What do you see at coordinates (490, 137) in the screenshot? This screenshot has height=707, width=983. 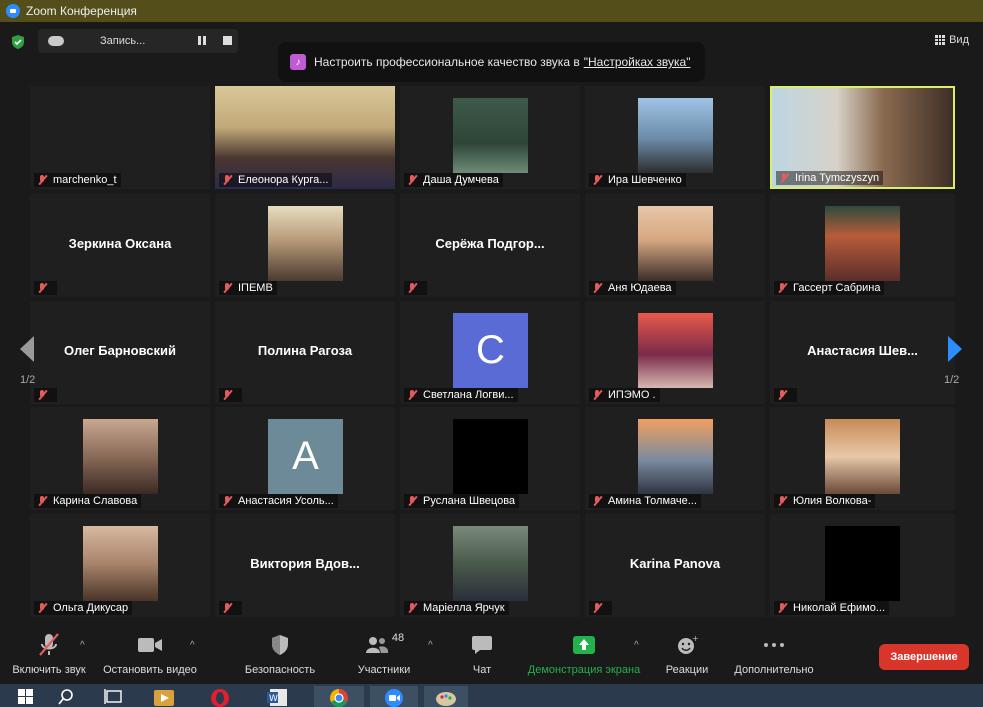 I see `participant-tile: Даша Думчева` at bounding box center [490, 137].